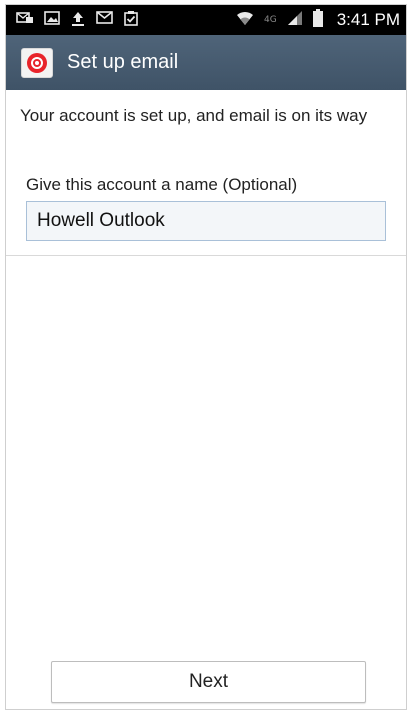  I want to click on status-time: 3:41 PM, so click(368, 19).